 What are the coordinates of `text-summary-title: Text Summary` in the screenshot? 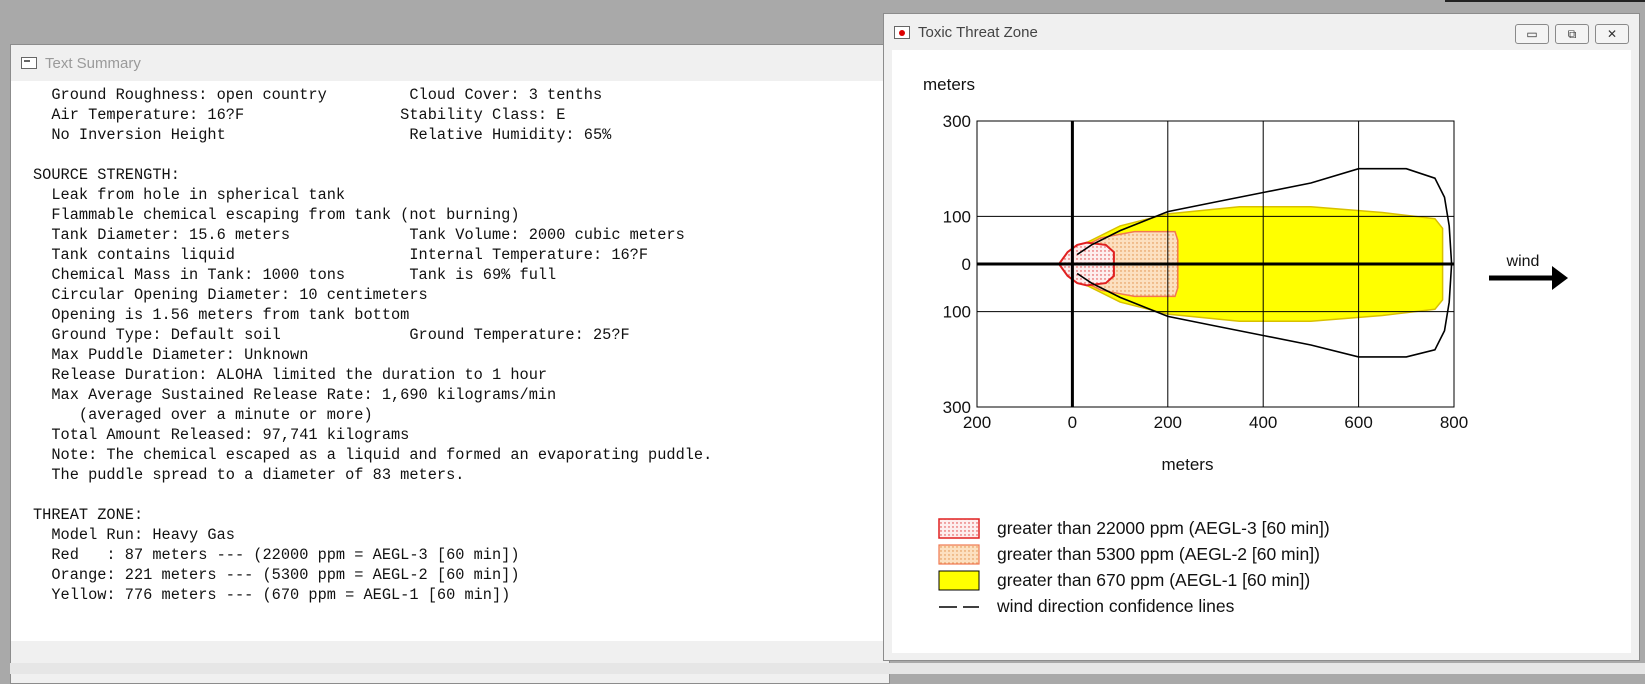 It's located at (93, 63).